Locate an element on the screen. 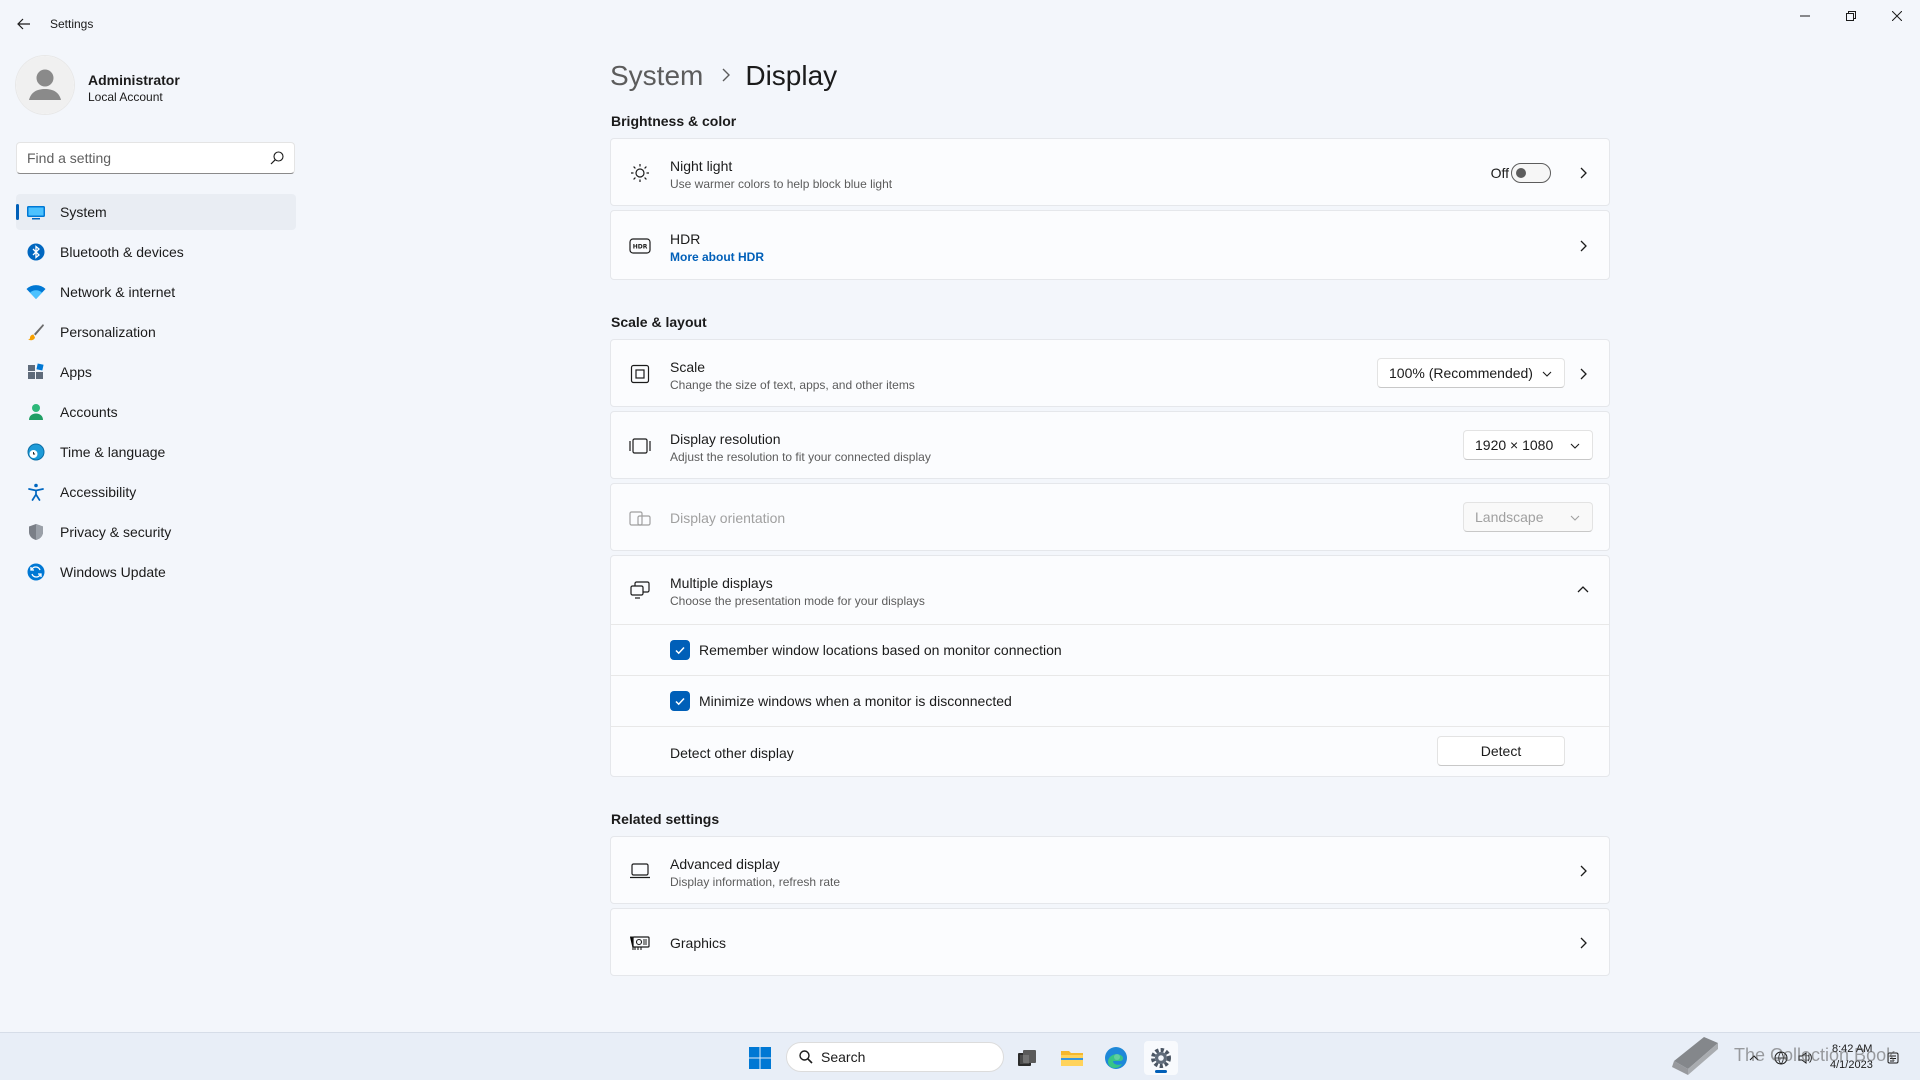 The image size is (1920, 1080). sidebar-item-label: Bluetooth & devices is located at coordinates (122, 252).